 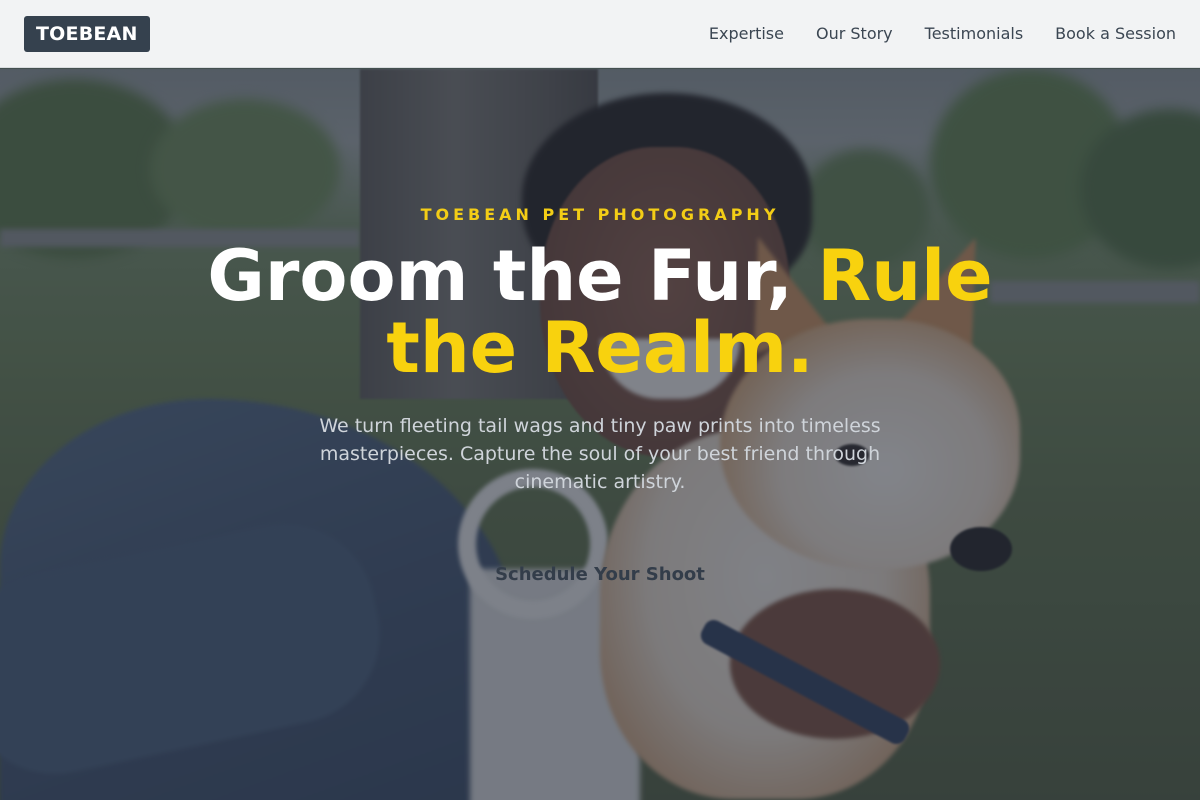 What do you see at coordinates (1115, 33) in the screenshot?
I see `nav-link-book-session: Book a Session` at bounding box center [1115, 33].